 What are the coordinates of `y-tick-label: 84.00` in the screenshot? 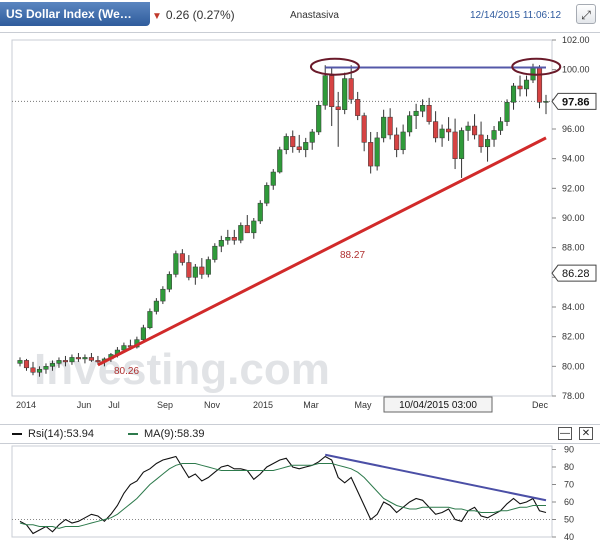 It's located at (573, 307).